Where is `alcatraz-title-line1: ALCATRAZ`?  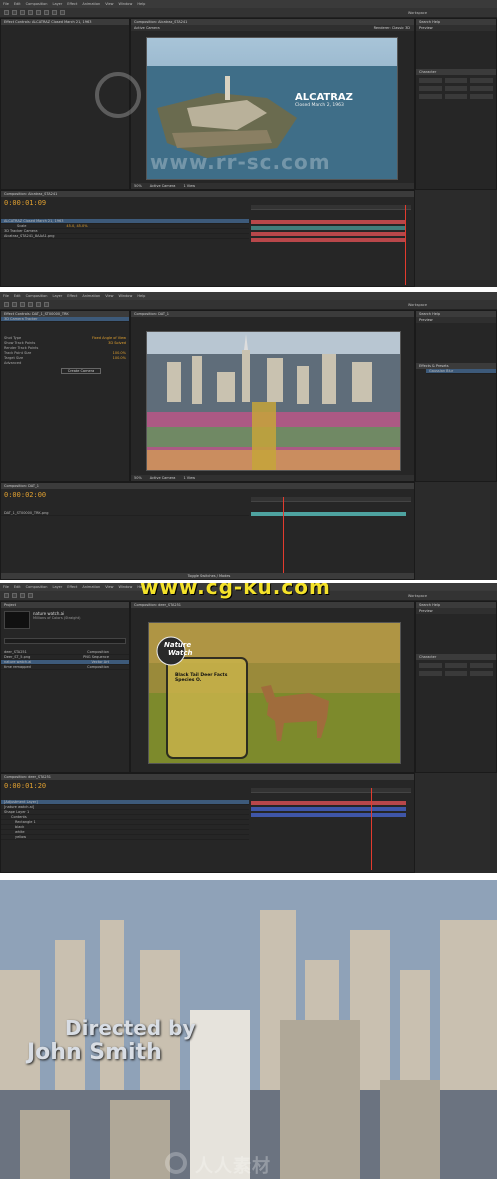
alcatraz-title-line1: ALCATRAZ is located at coordinates (324, 97).